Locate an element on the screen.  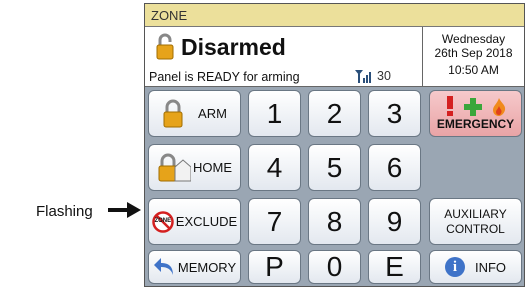
unlocked-padlock-icon is located at coordinates (165, 46).